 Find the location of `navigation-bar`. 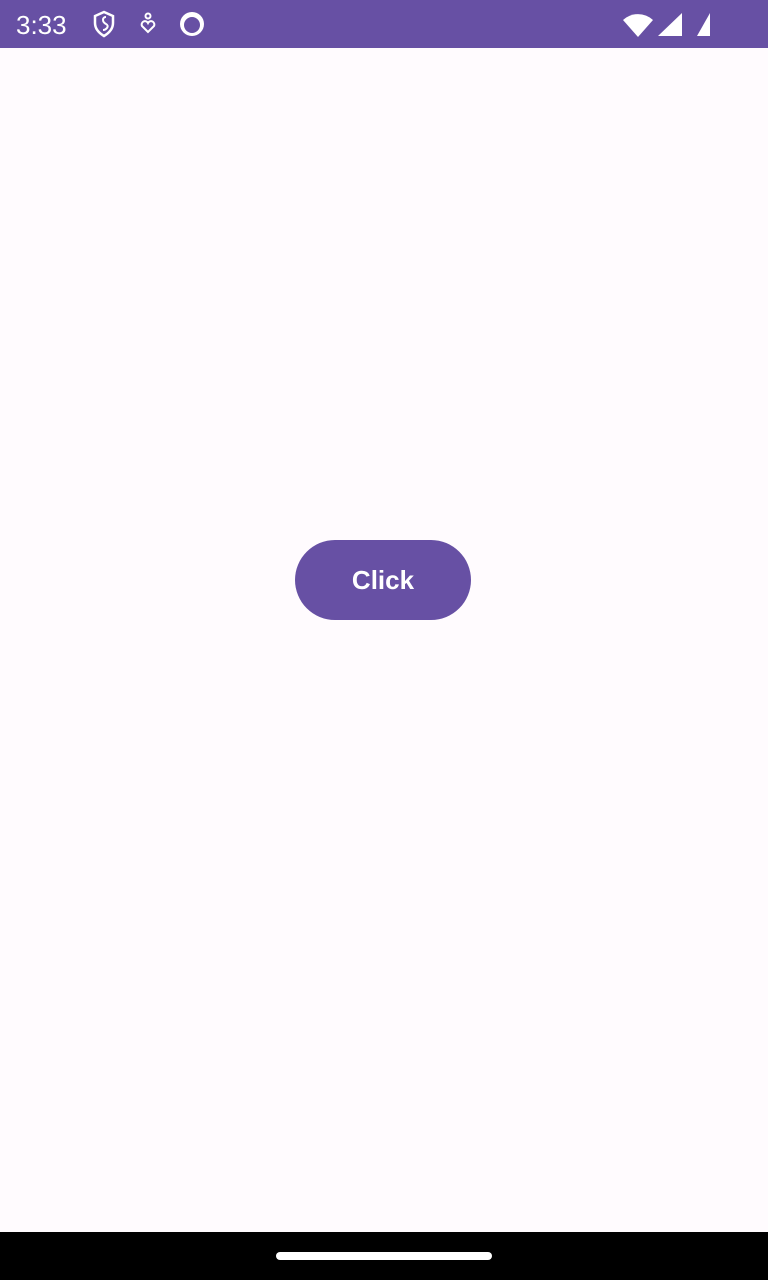

navigation-bar is located at coordinates (384, 1256).